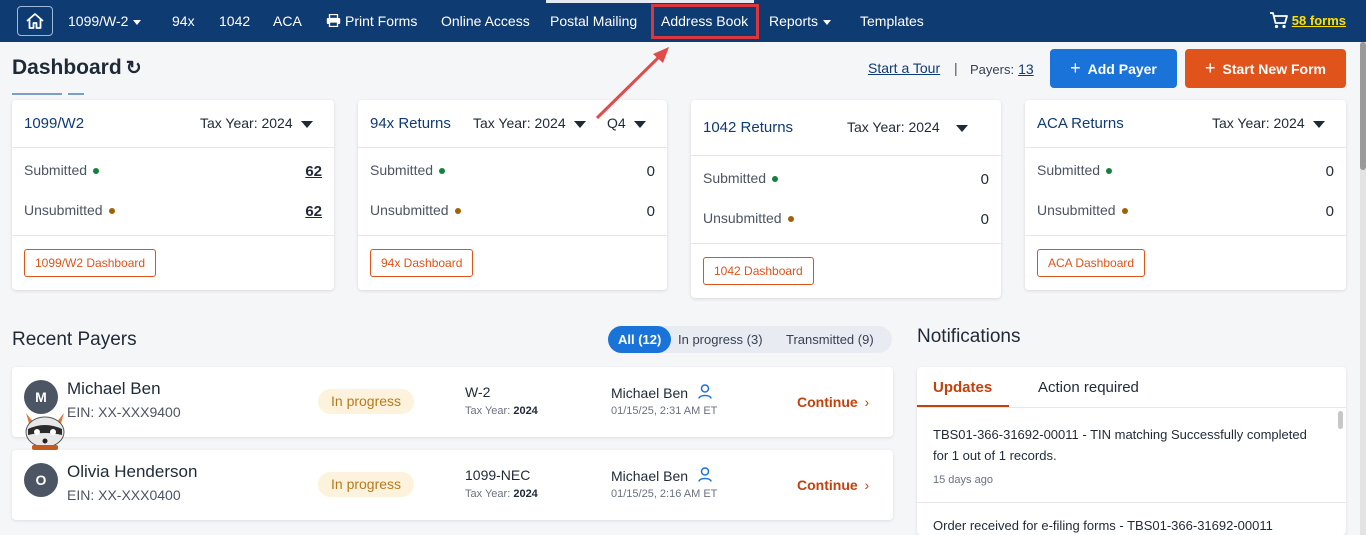 This screenshot has width=1366, height=535. What do you see at coordinates (867, 485) in the screenshot?
I see `chevron-right-icon: ›` at bounding box center [867, 485].